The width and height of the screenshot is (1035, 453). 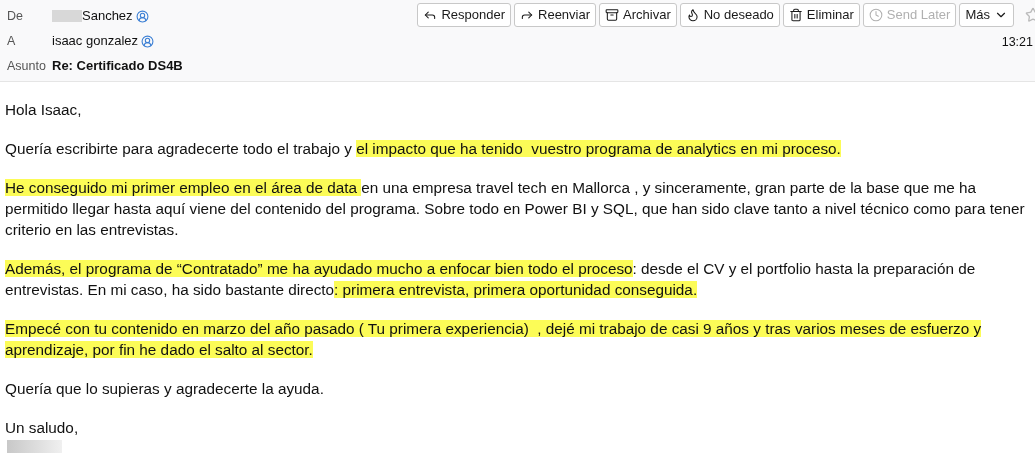 I want to click on redacted-block, so click(x=67, y=16).